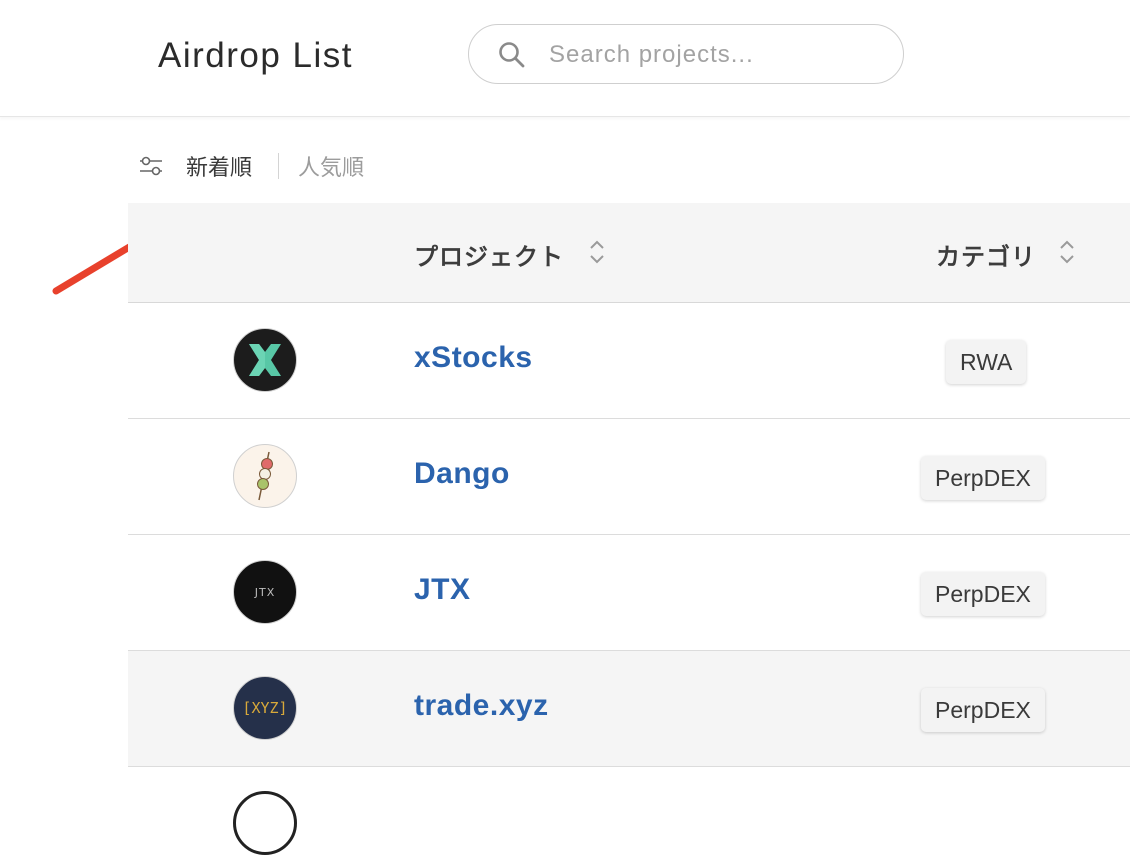  Describe the element at coordinates (278, 166) in the screenshot. I see `sort-divider` at that location.